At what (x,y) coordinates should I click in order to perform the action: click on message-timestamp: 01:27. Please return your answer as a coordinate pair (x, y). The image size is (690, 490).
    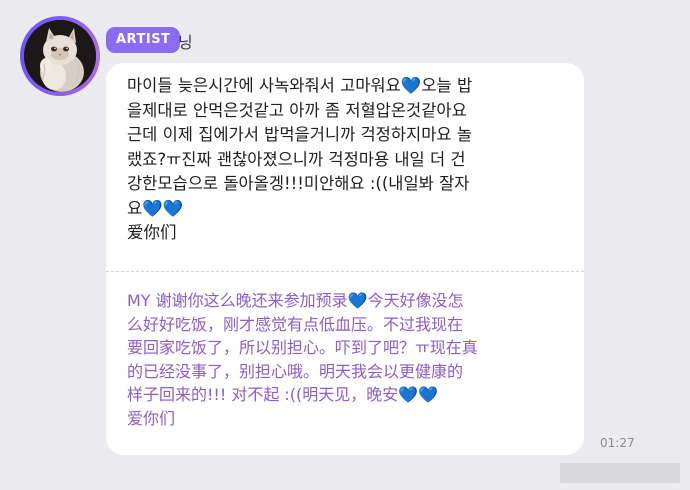
    Looking at the image, I should click on (617, 443).